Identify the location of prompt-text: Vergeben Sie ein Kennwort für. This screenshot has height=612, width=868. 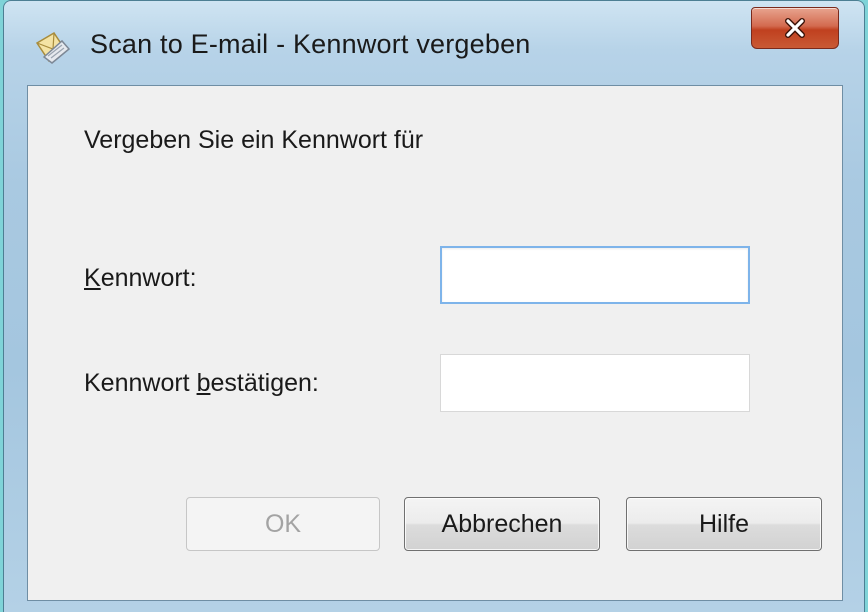
(254, 140).